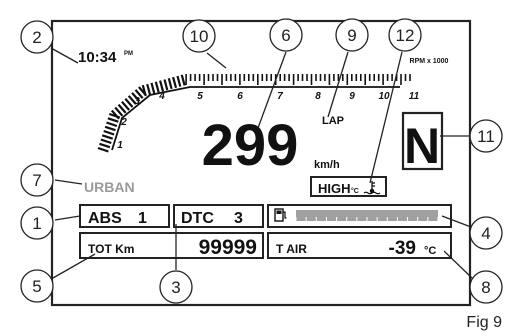 This screenshot has width=510, height=336. Describe the element at coordinates (161, 96) in the screenshot. I see `rpm-scale-tick-4: 4` at that location.